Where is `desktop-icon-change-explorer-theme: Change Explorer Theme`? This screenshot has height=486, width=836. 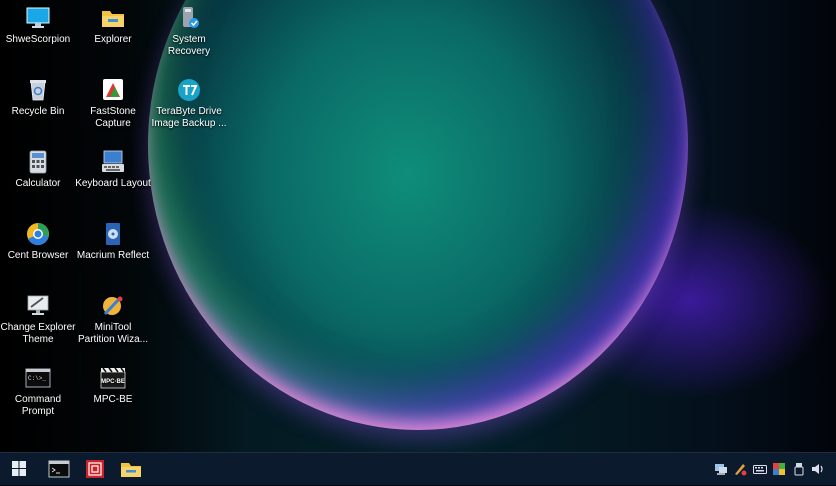 desktop-icon-change-explorer-theme: Change Explorer Theme is located at coordinates (38, 320).